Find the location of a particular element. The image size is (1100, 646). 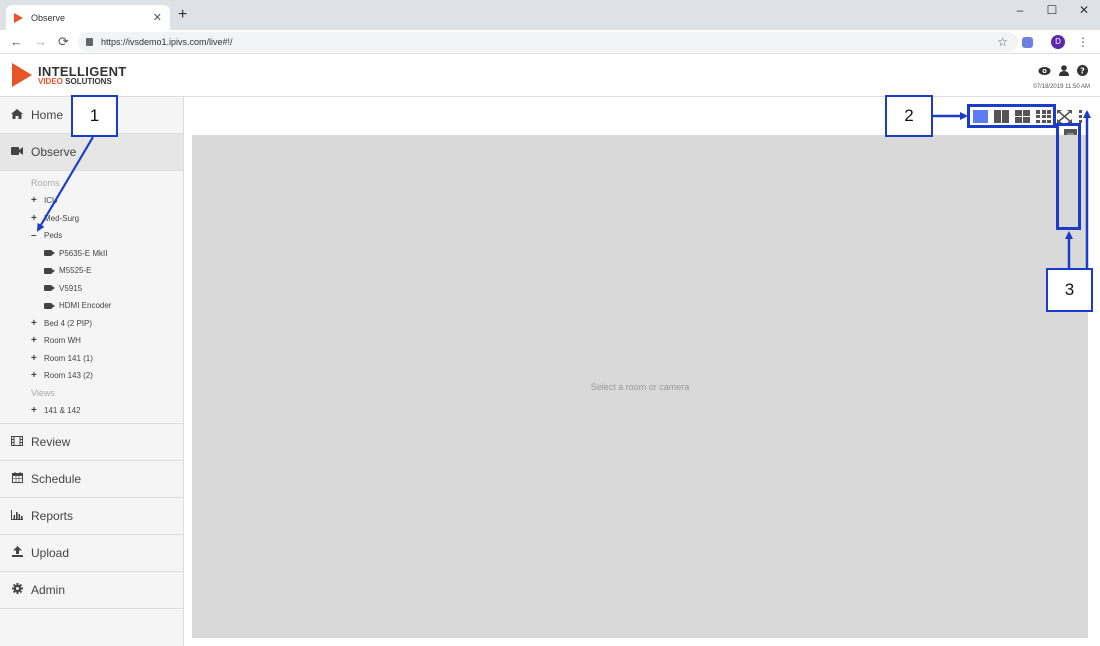

tree-item-label: Peds is located at coordinates (53, 235).